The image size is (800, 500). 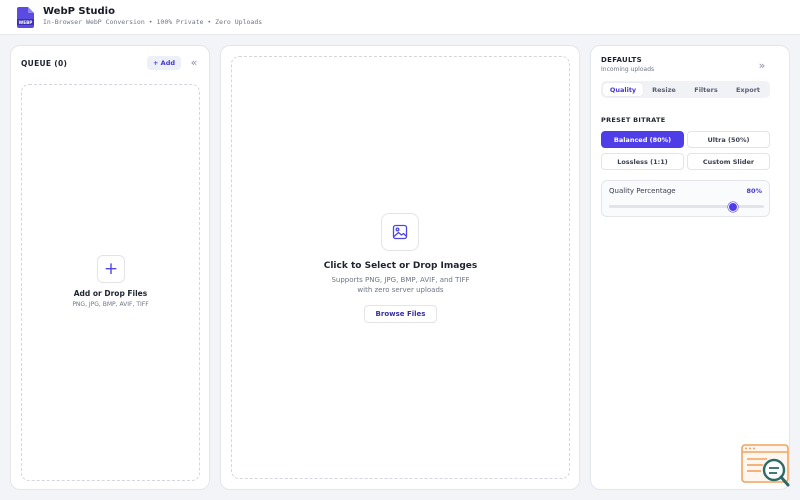 What do you see at coordinates (621, 60) in the screenshot?
I see `defaults-title: DEFAULTS` at bounding box center [621, 60].